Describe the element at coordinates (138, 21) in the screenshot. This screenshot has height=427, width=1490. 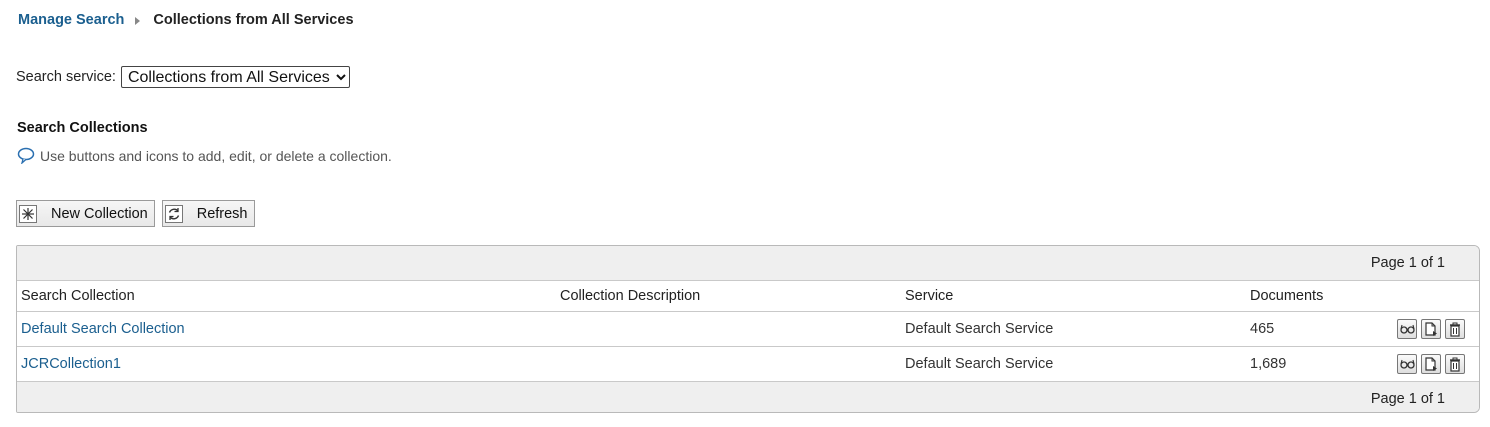
I see `breadcrumb-separator-icon` at that location.